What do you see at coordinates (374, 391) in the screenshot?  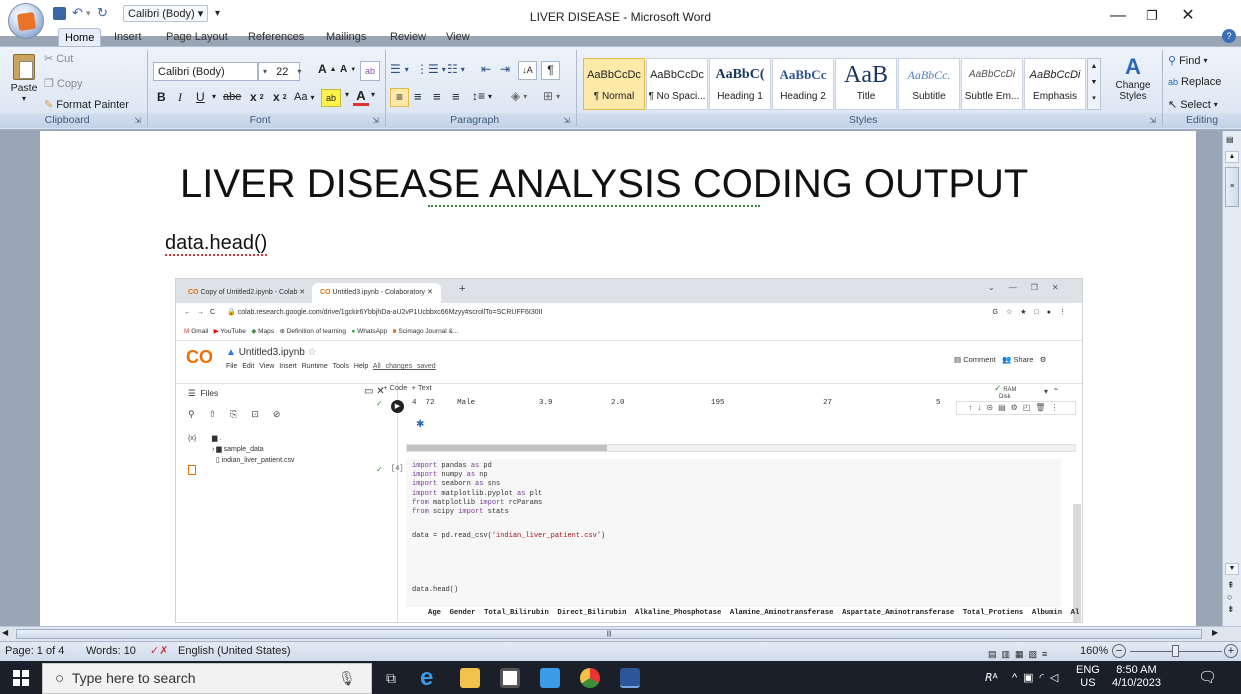 I see `files-pane-controls: ▭ ✕` at bounding box center [374, 391].